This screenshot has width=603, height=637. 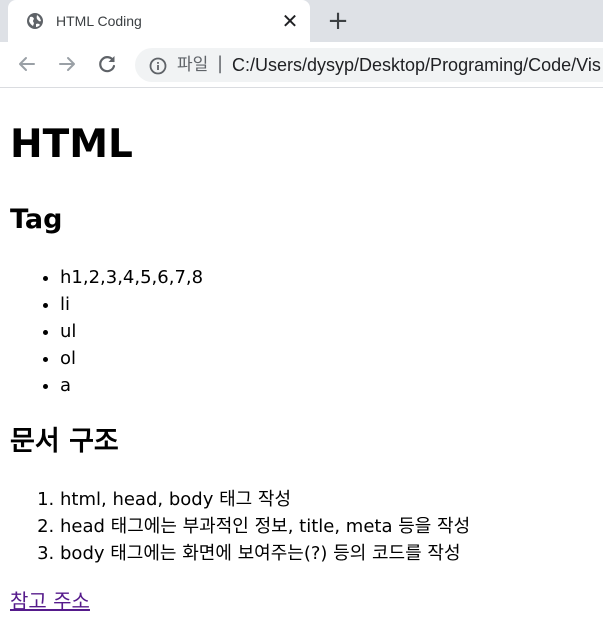 What do you see at coordinates (131, 385) in the screenshot?
I see `list-item: a` at bounding box center [131, 385].